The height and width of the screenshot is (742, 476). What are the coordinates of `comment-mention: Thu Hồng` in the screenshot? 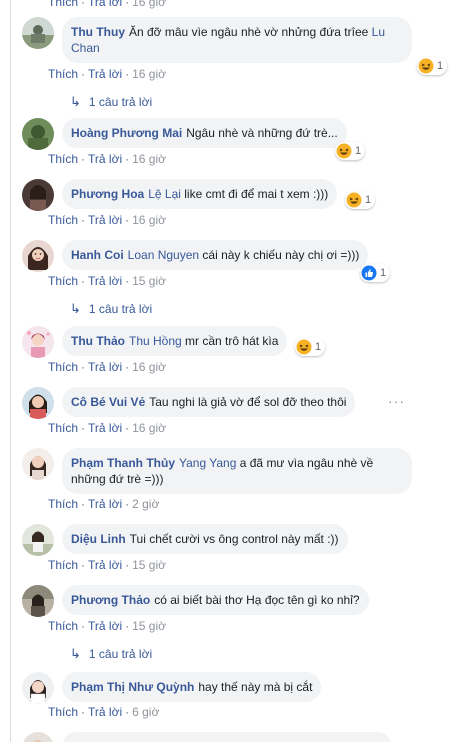 It's located at (155, 341).